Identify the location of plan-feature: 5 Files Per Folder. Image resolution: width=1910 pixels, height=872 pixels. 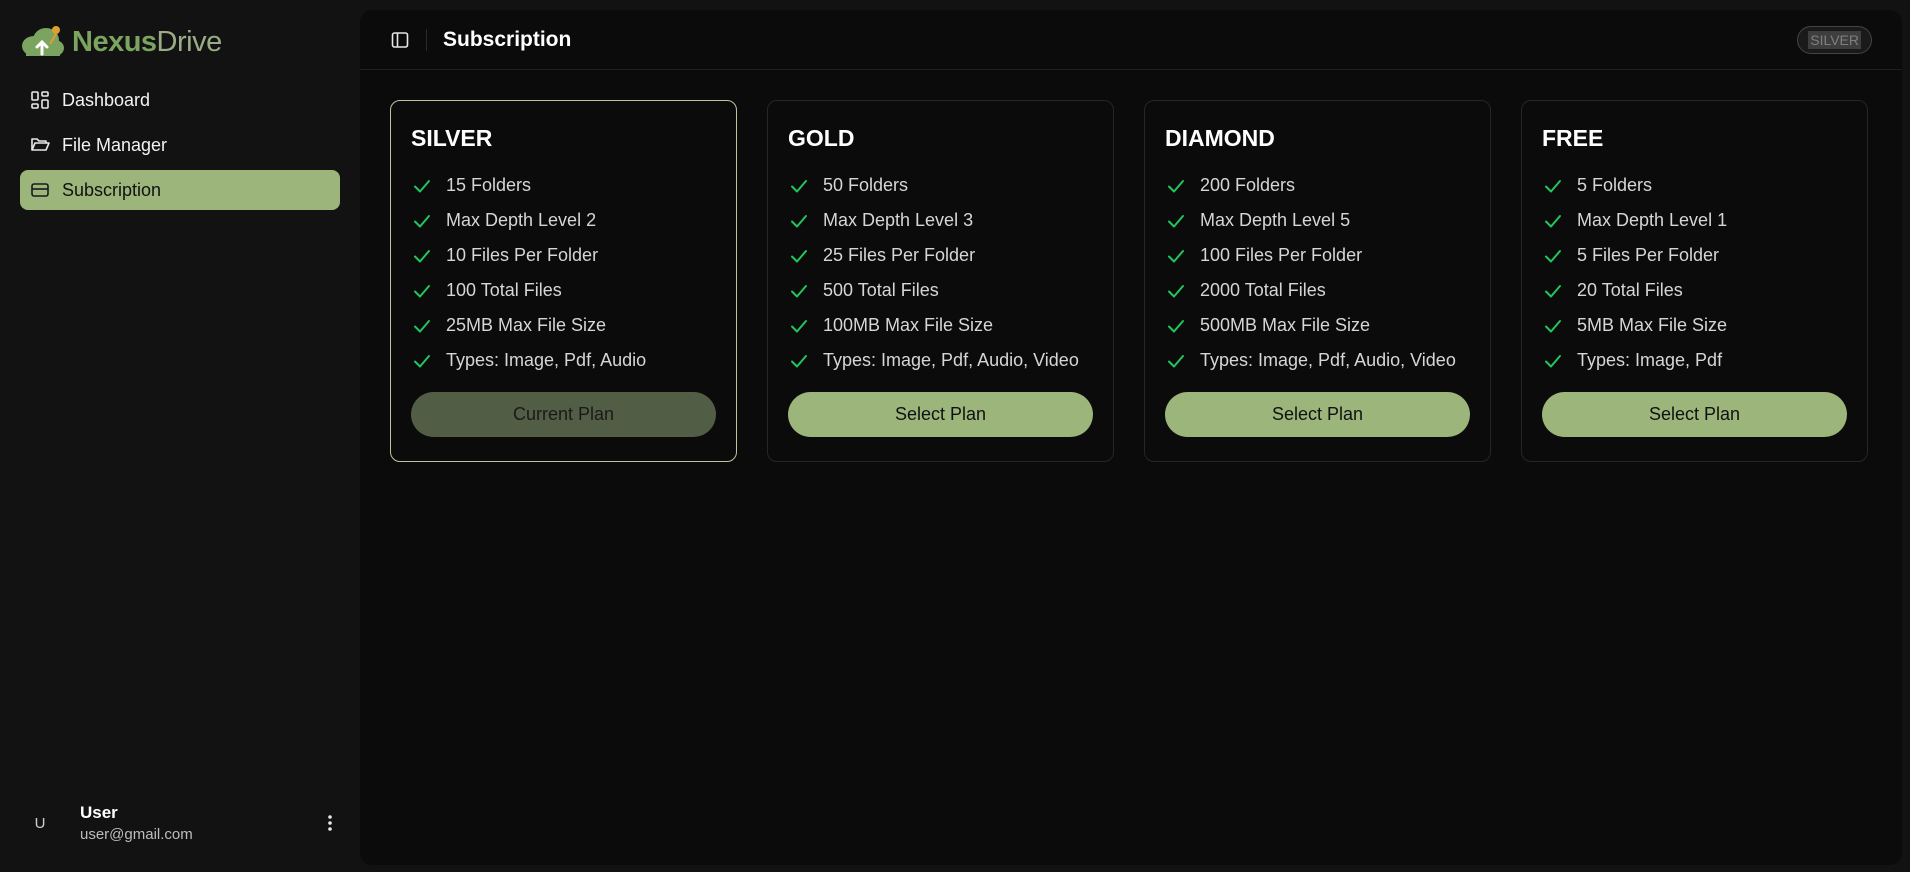
(1694, 255).